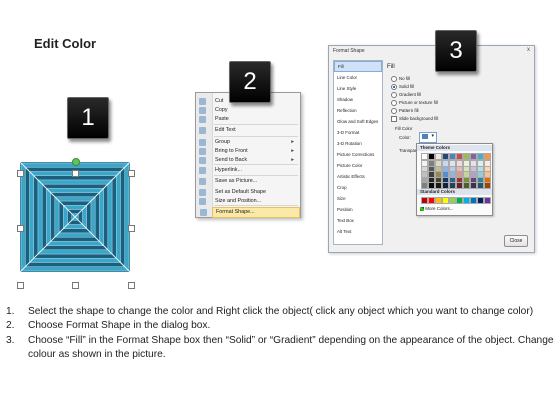 The width and height of the screenshot is (560, 420). Describe the element at coordinates (249, 110) in the screenshot. I see `menu-item: Copy` at that location.